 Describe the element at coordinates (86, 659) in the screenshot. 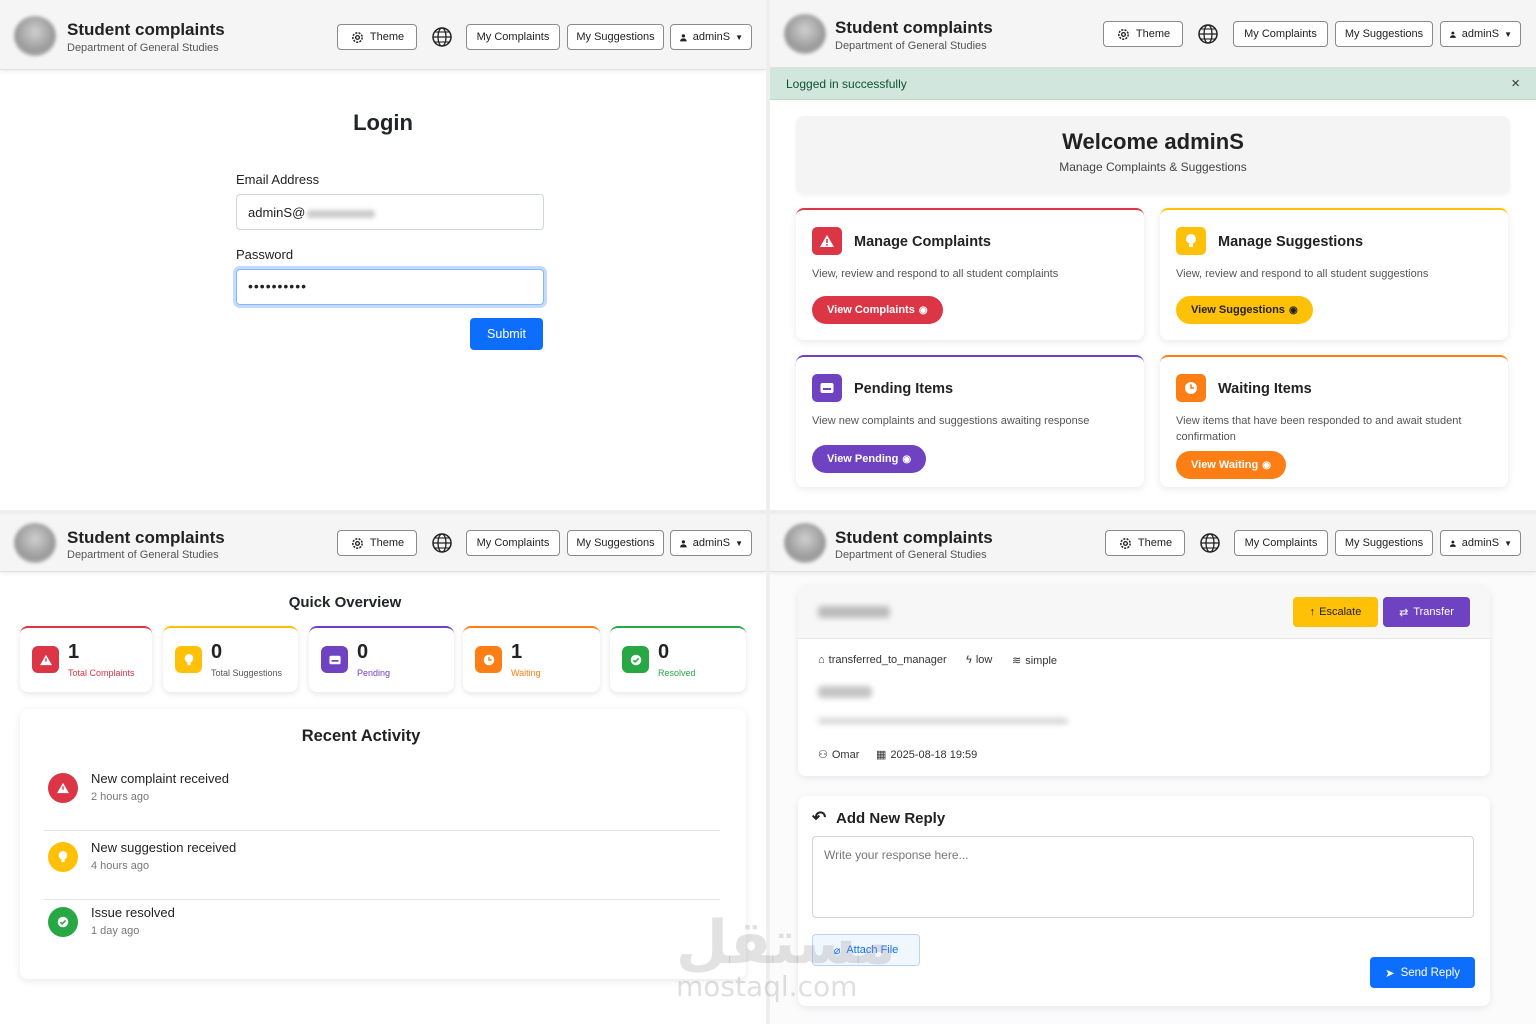

I see `stat-total-complaints: 1 Total Complaints` at that location.